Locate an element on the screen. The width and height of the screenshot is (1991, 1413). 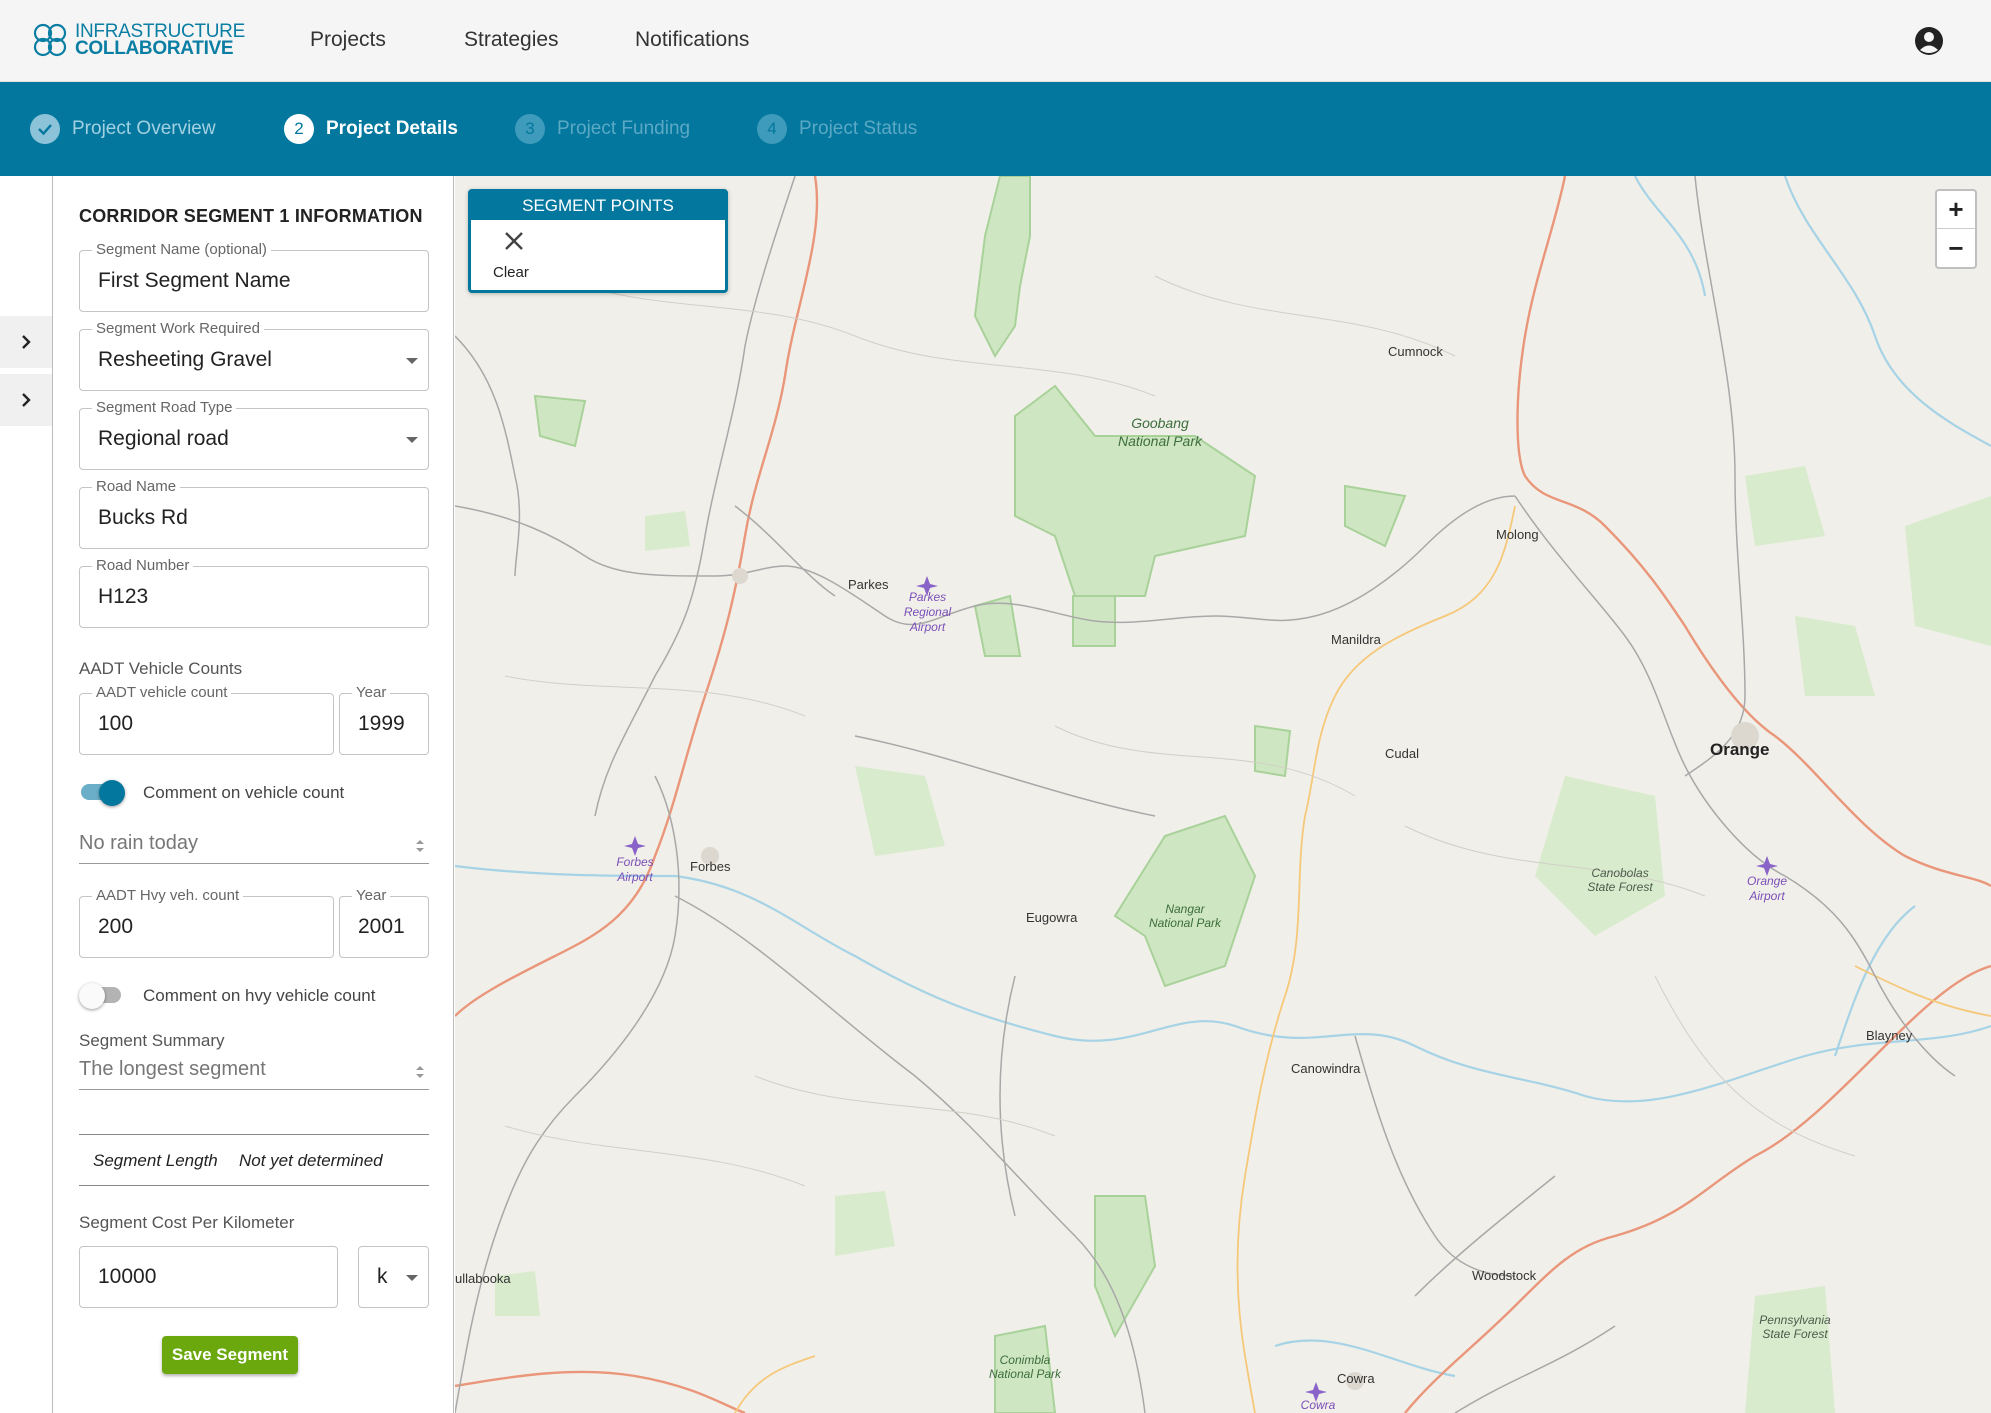
field-value: H123 is located at coordinates (123, 596).